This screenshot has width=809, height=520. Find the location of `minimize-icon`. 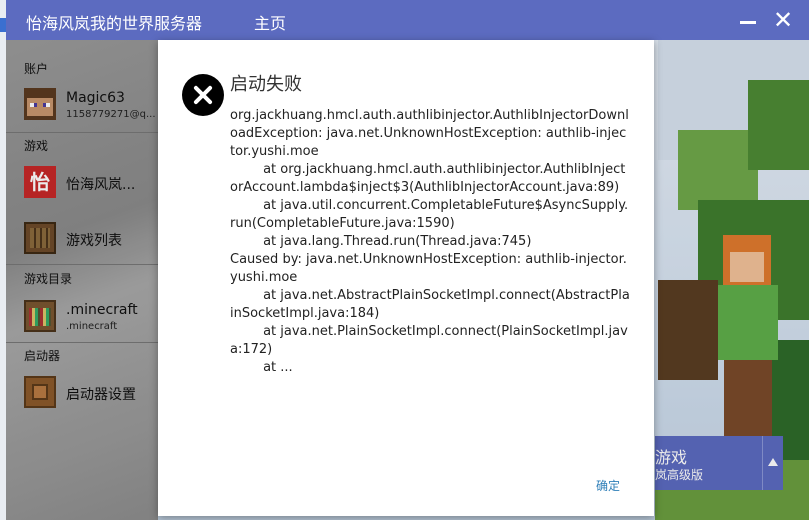

minimize-icon is located at coordinates (748, 20).